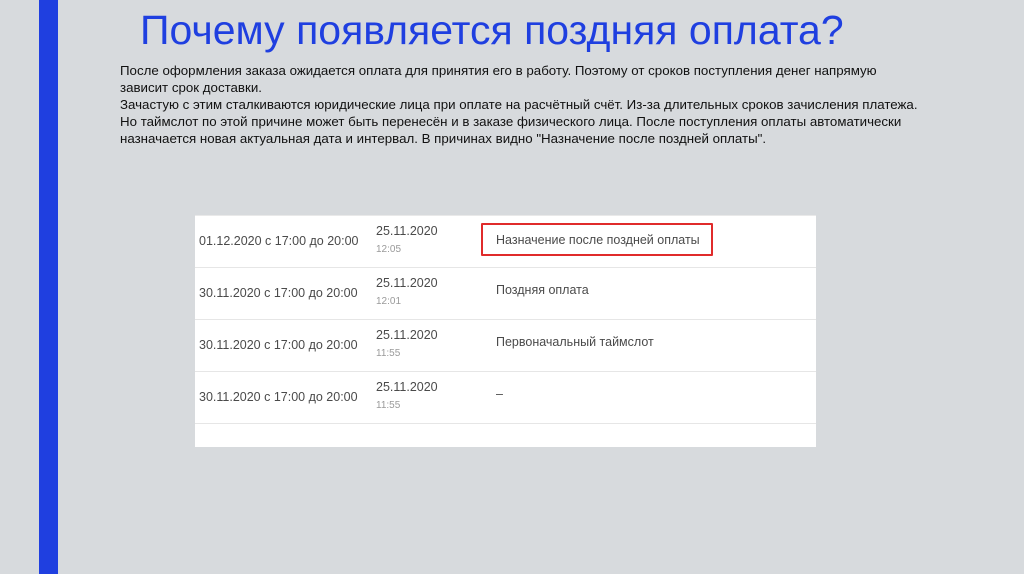  I want to click on change-reason: Первоначальный таймслот, so click(575, 342).